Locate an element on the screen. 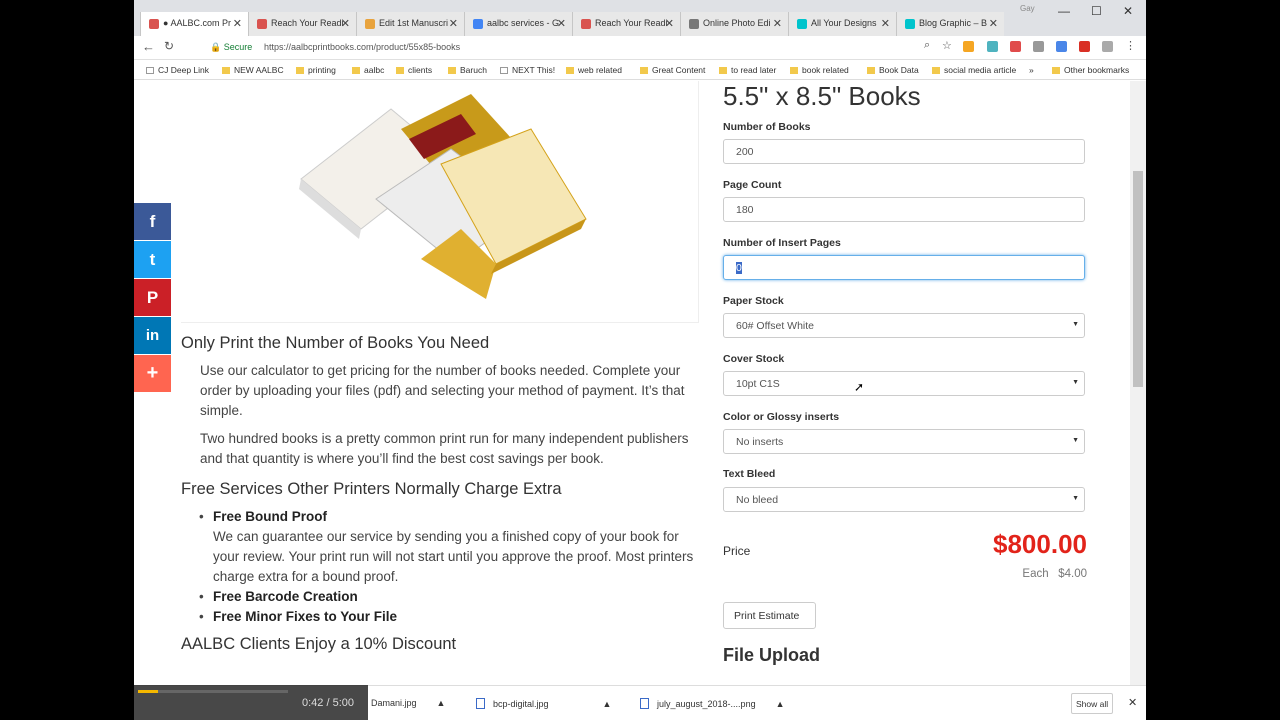 The width and height of the screenshot is (1280, 720). bookmark-item: web related is located at coordinates (594, 70).